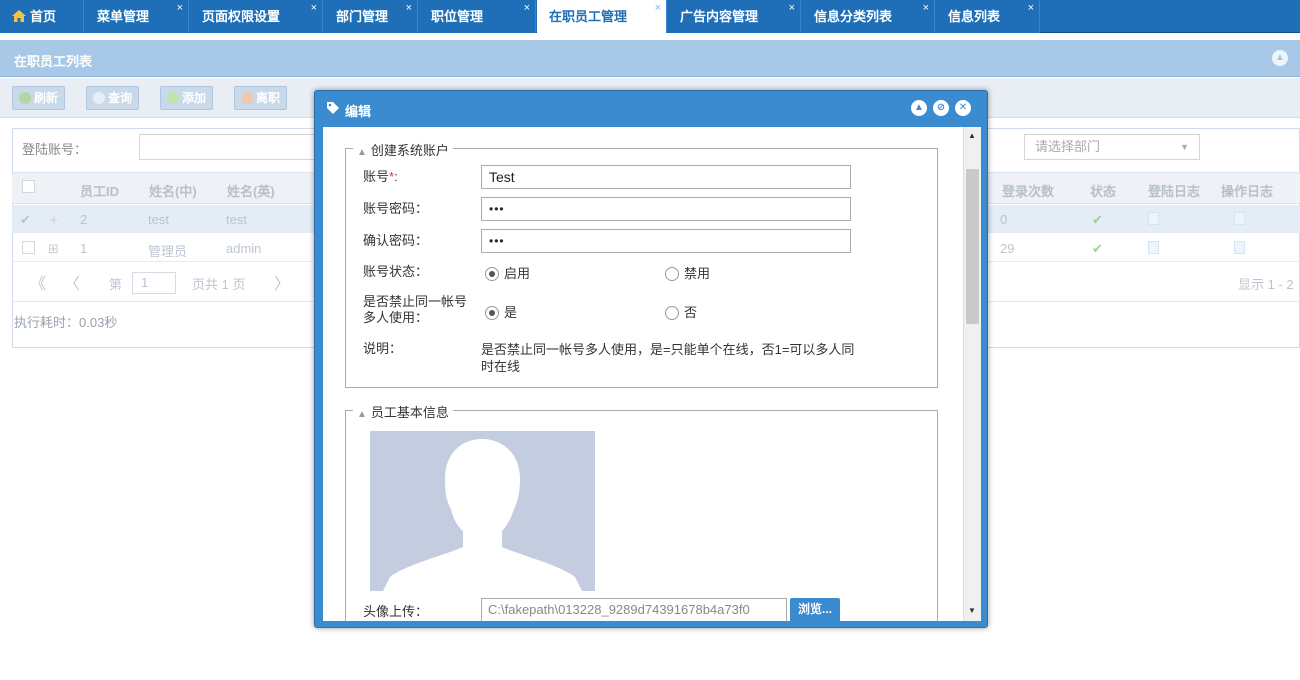 The height and width of the screenshot is (680, 1300). What do you see at coordinates (84, 248) in the screenshot?
I see `cell-id: 1` at bounding box center [84, 248].